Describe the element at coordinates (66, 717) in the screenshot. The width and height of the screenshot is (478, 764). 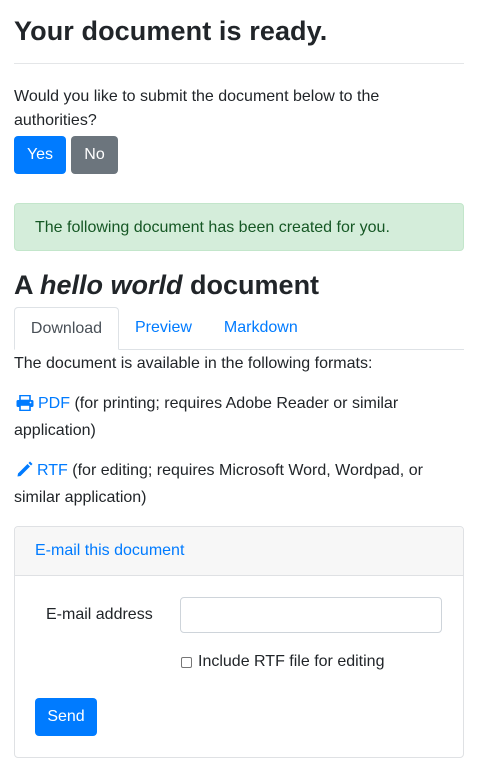
I see `send-button: Send` at that location.